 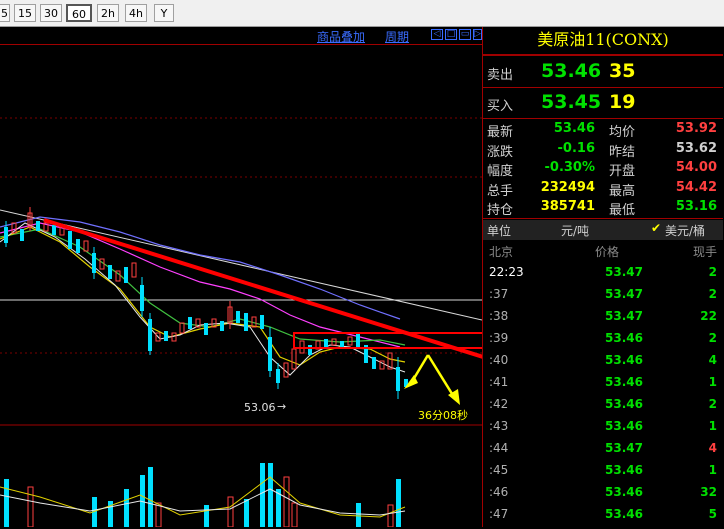 What do you see at coordinates (499, 316) in the screenshot?
I see `tick-time: :38` at bounding box center [499, 316].